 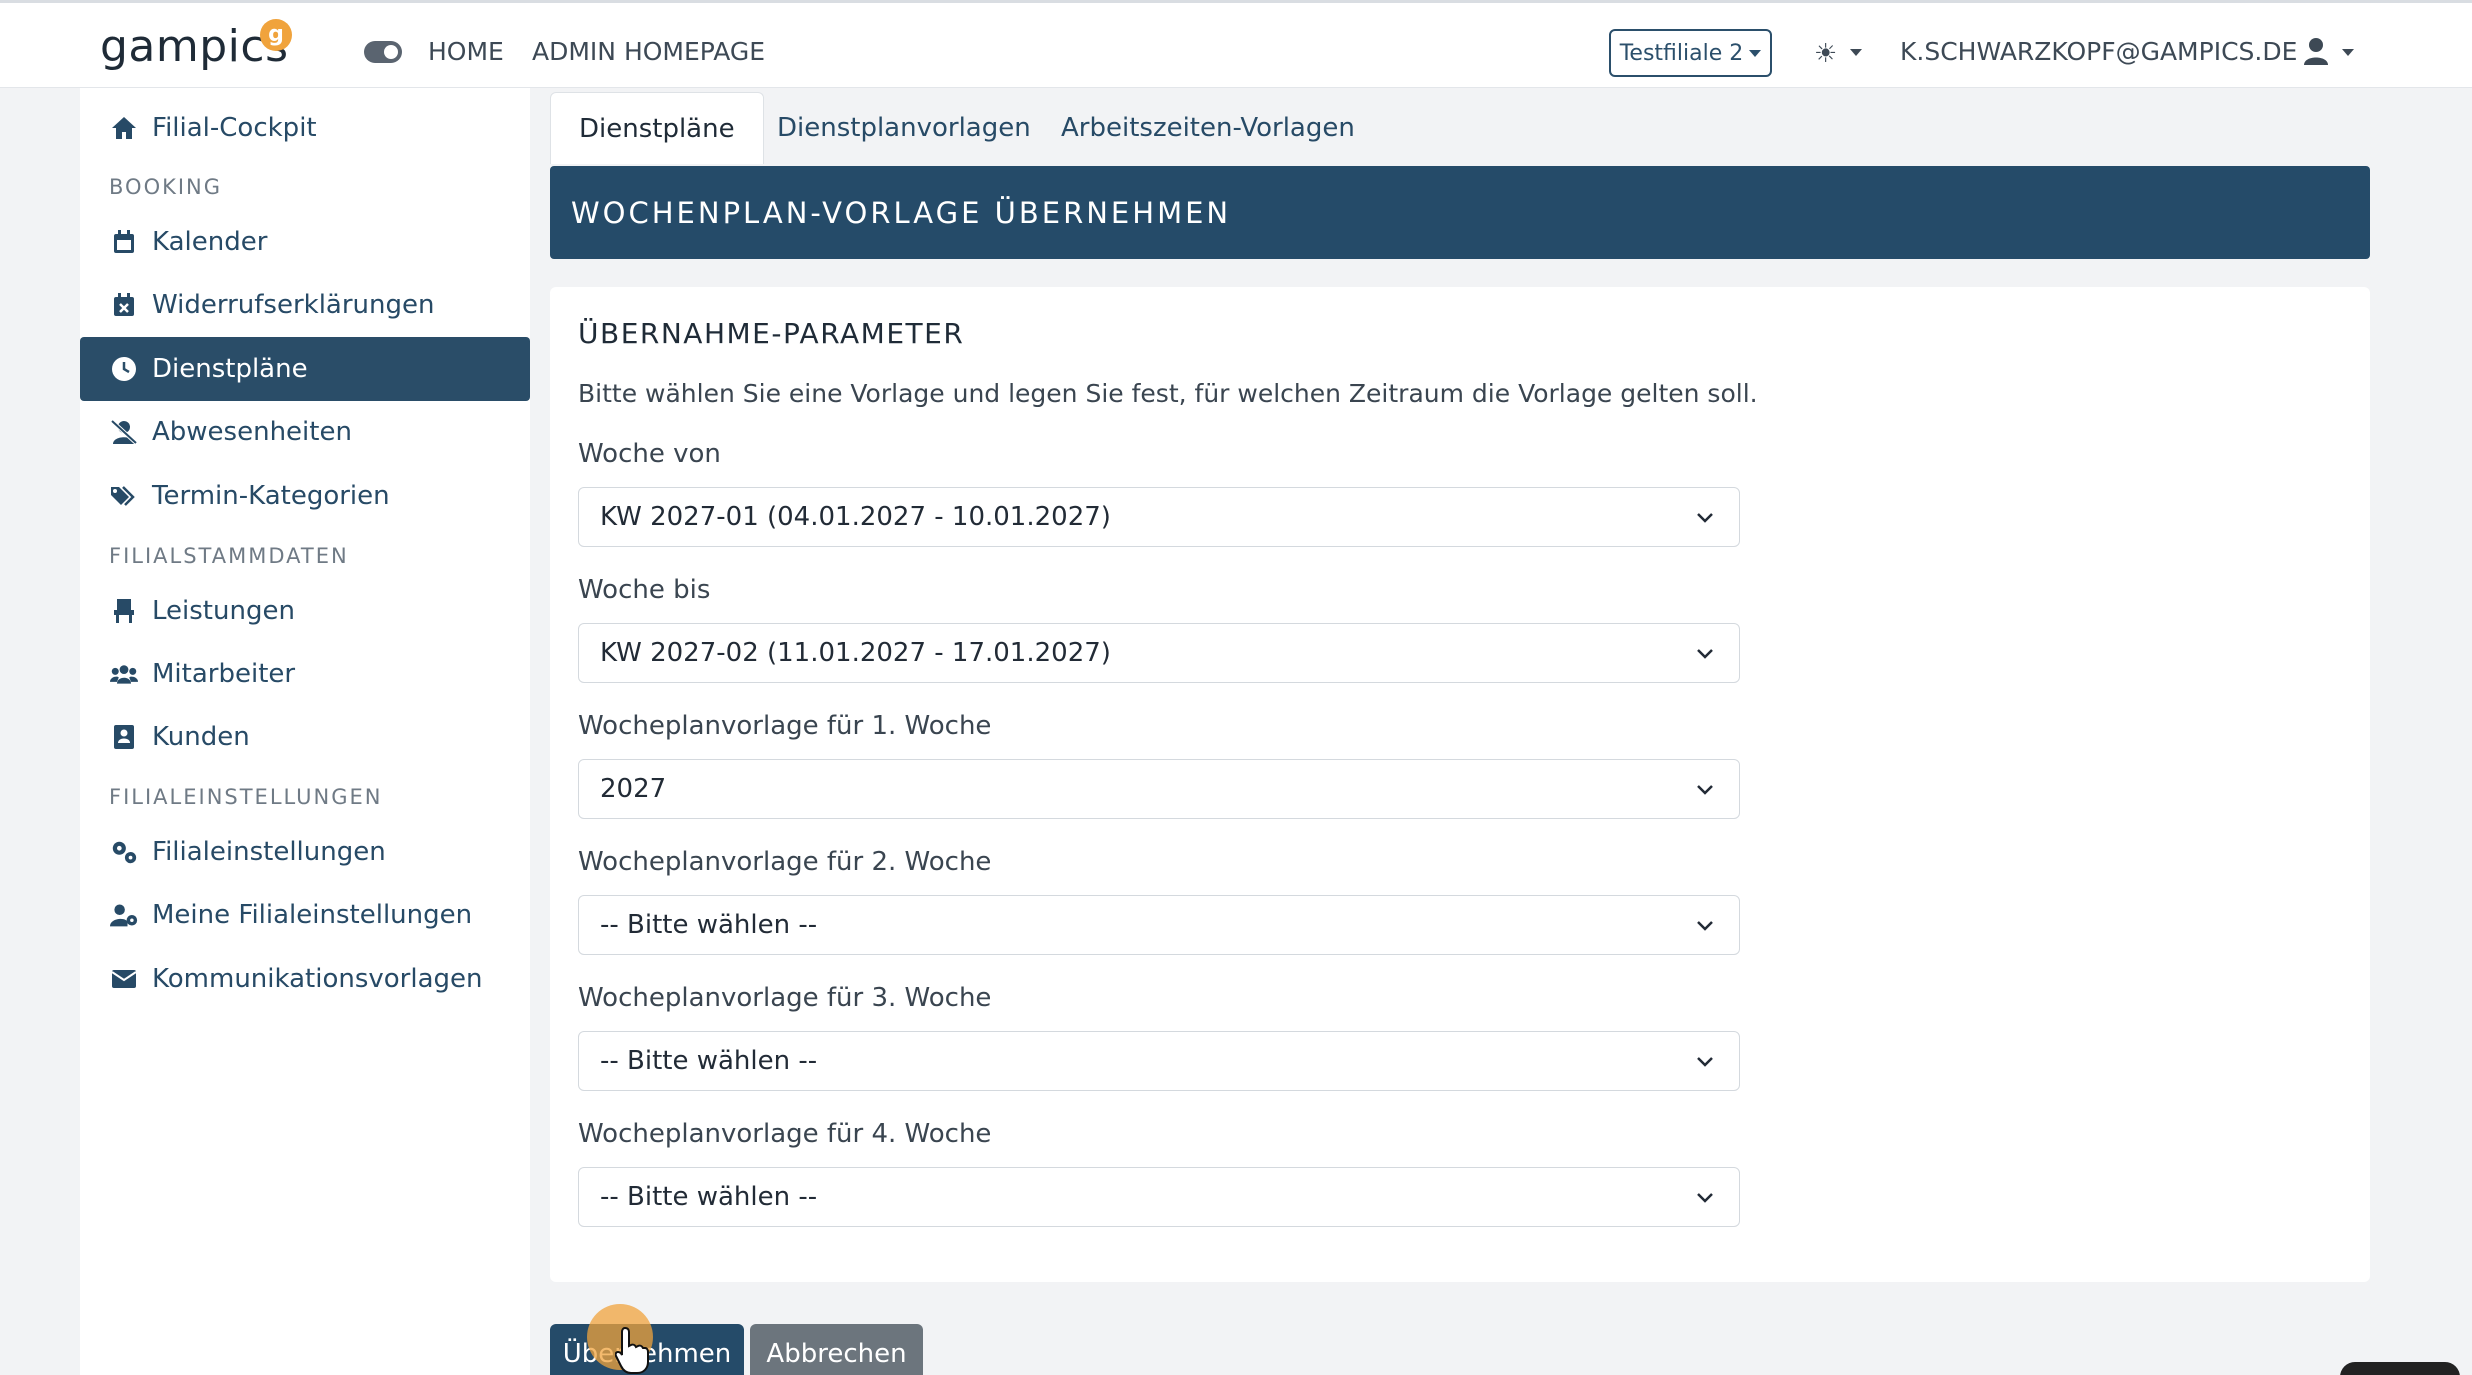 I want to click on sidebar-item-abwesenheiten: Abwesenheiten, so click(x=305, y=432).